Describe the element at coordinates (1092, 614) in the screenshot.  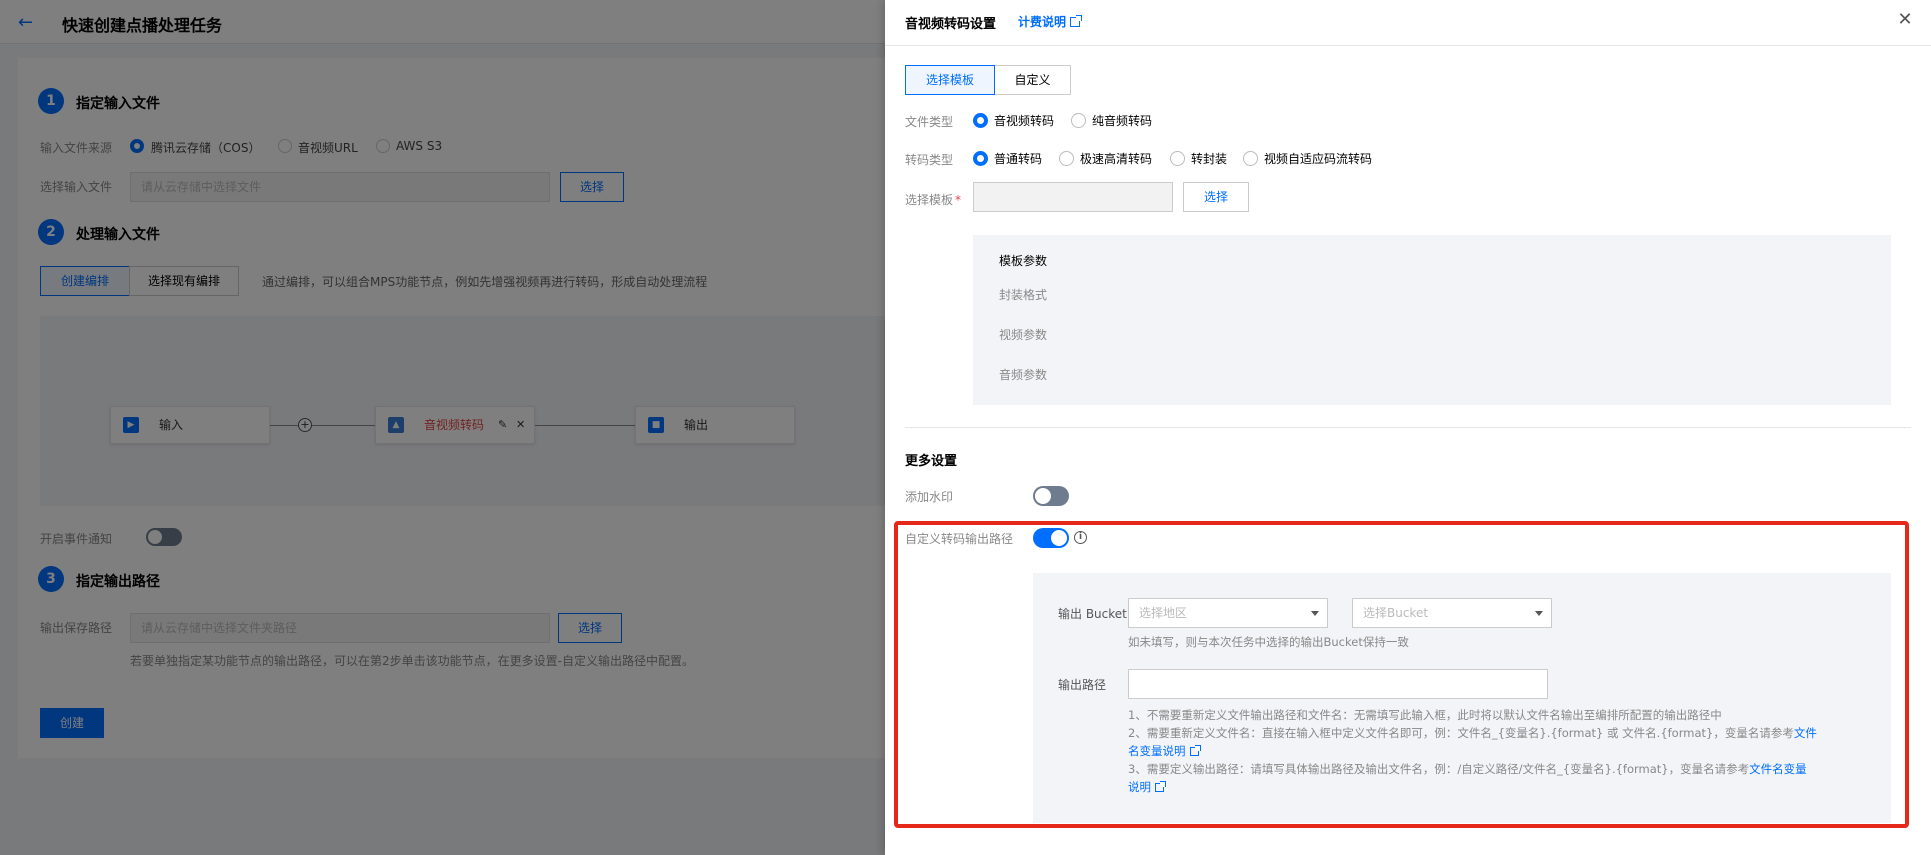
I see `output-bucket-label: 输出 Bucket` at that location.